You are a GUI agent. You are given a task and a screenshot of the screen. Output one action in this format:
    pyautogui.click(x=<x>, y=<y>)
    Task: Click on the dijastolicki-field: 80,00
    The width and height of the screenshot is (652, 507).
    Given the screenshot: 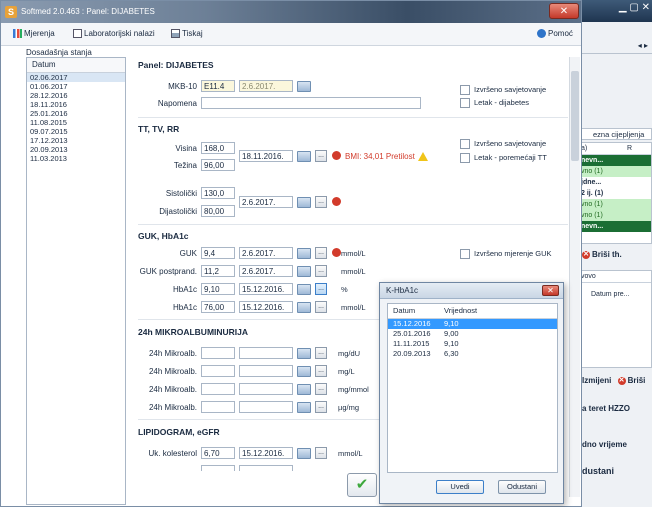 What is the action you would take?
    pyautogui.click(x=218, y=211)
    